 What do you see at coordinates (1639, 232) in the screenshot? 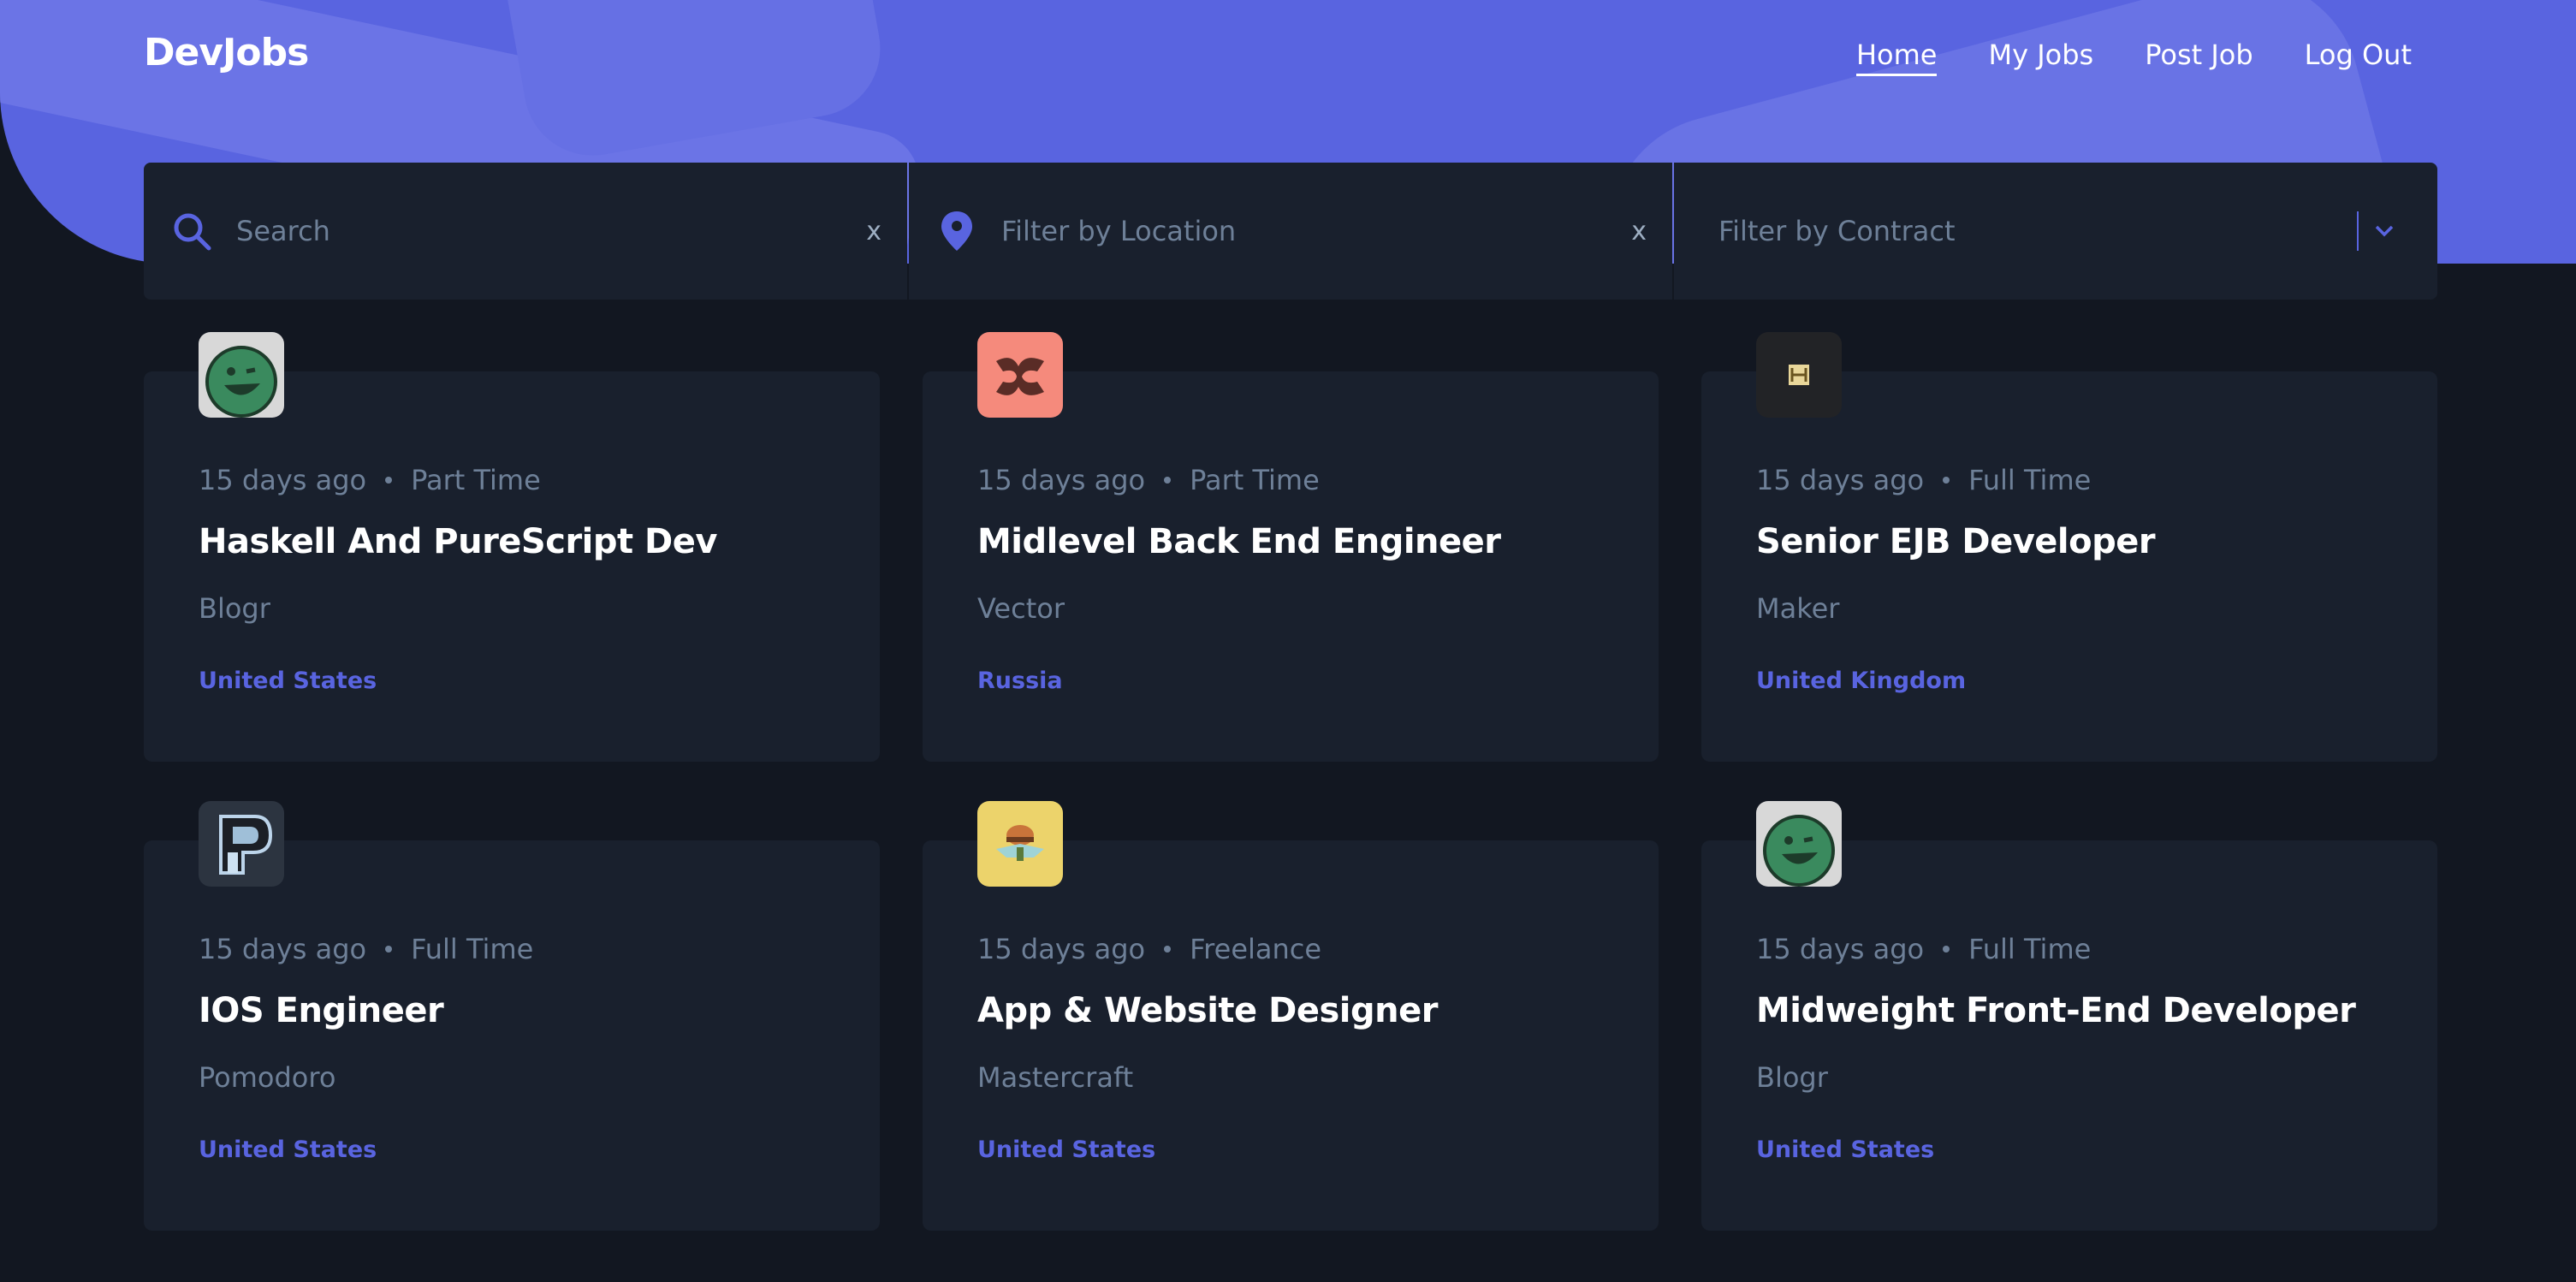
I see `clear-location-button: x` at bounding box center [1639, 232].